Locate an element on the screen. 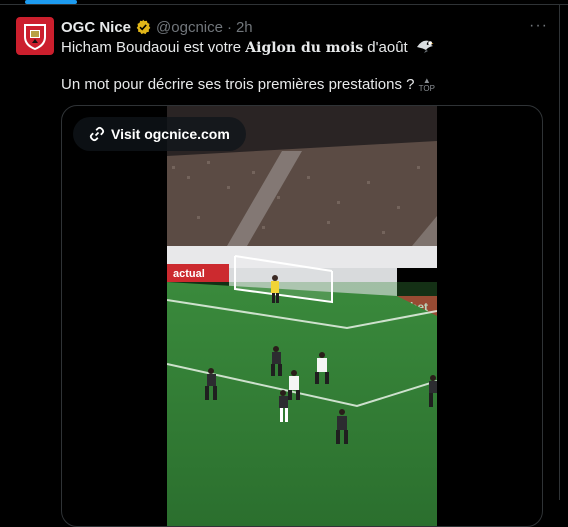 This screenshot has height=527, width=568. eagle-emoji-icon is located at coordinates (425, 49).